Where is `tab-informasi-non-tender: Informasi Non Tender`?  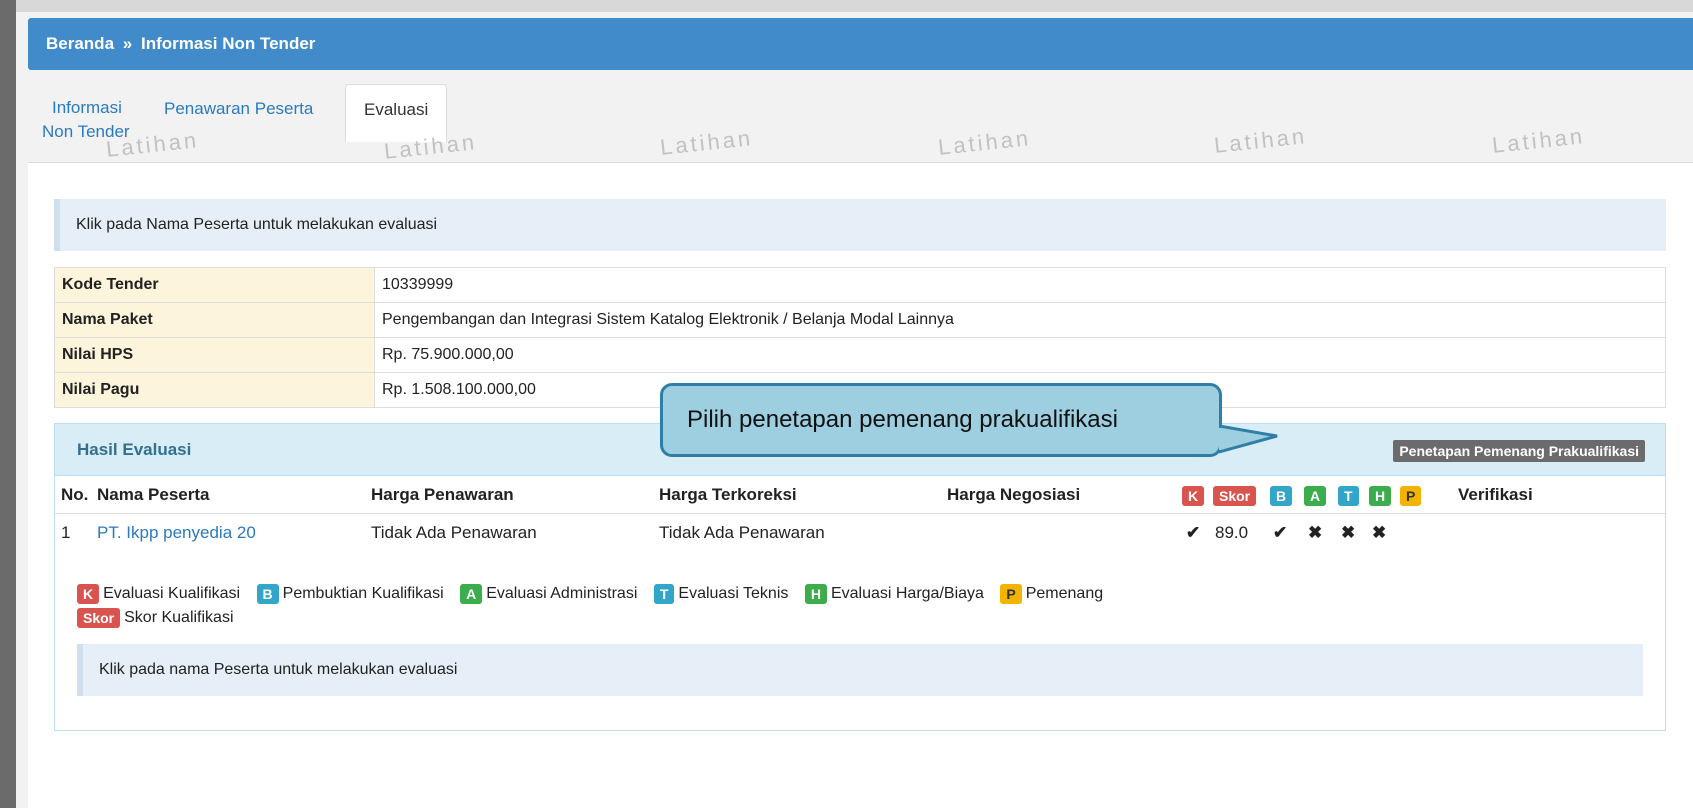 tab-informasi-non-tender: Informasi Non Tender is located at coordinates (86, 120).